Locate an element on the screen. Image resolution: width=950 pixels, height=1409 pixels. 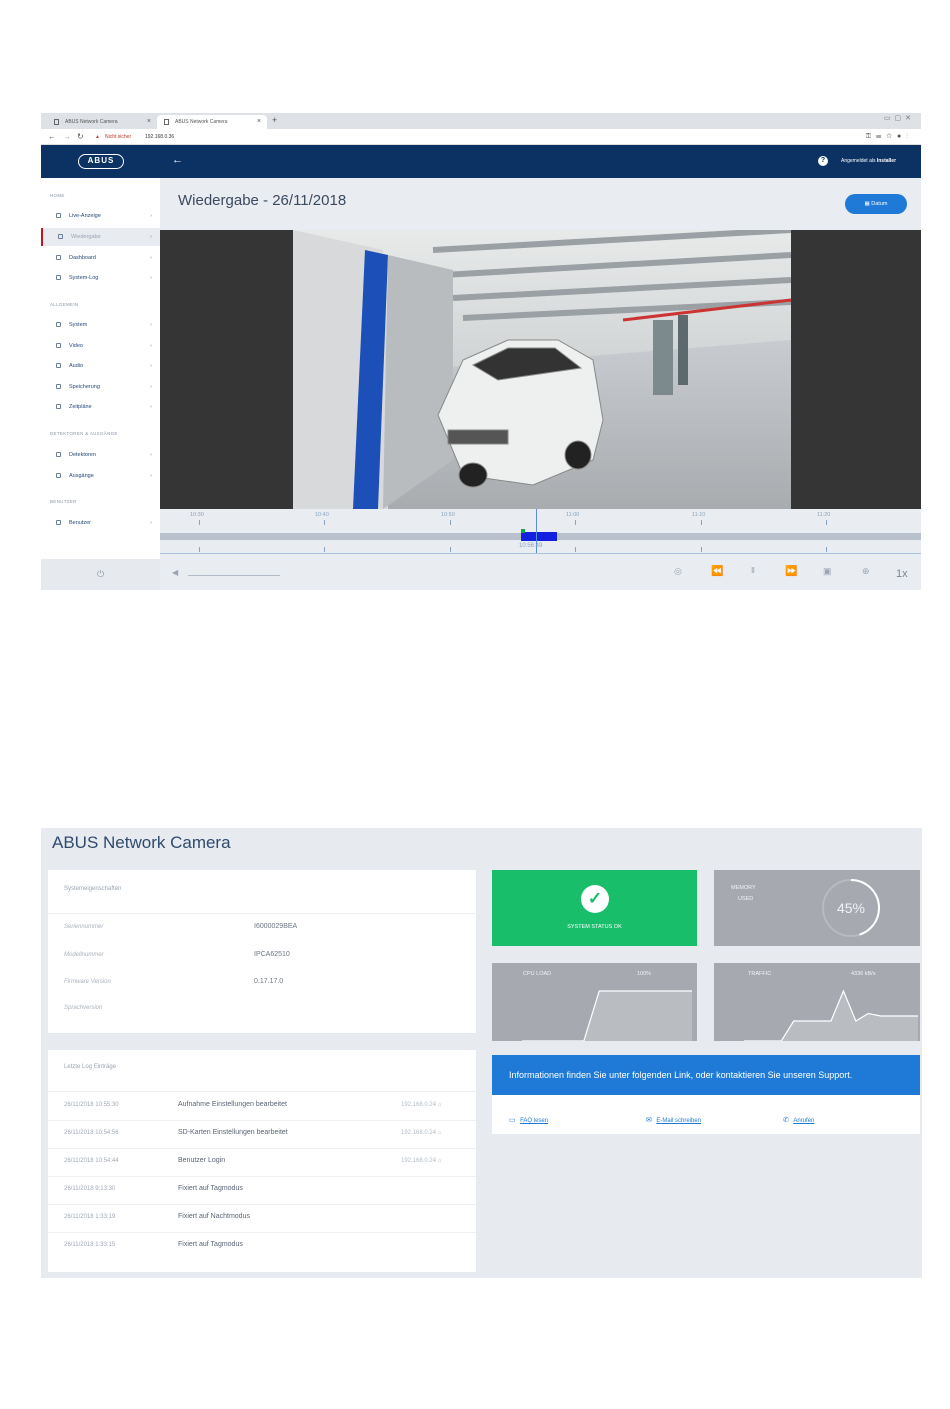
playback-icon is located at coordinates (60, 236).